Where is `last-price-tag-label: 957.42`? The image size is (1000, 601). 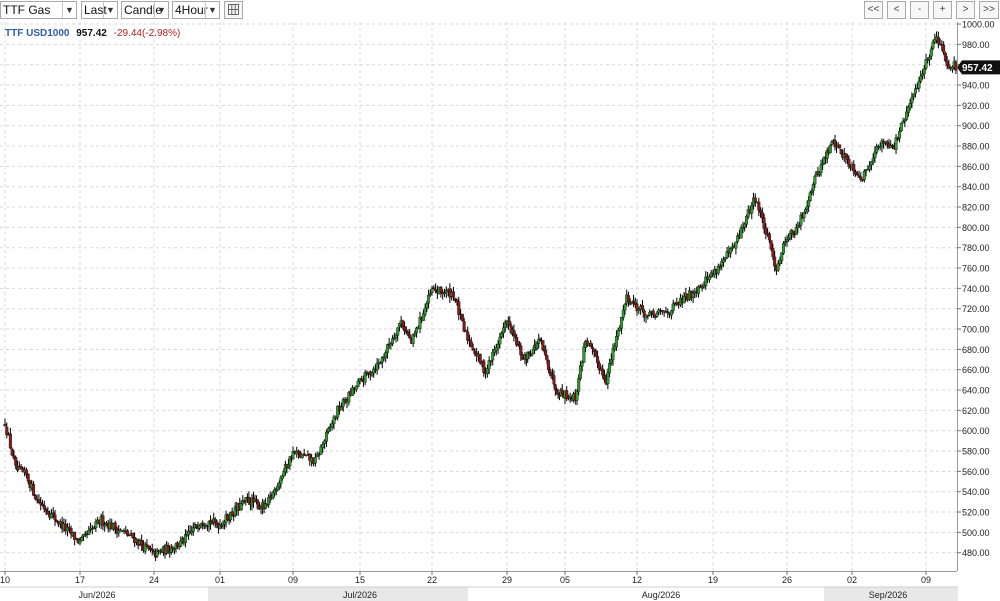
last-price-tag-label: 957.42 is located at coordinates (977, 68).